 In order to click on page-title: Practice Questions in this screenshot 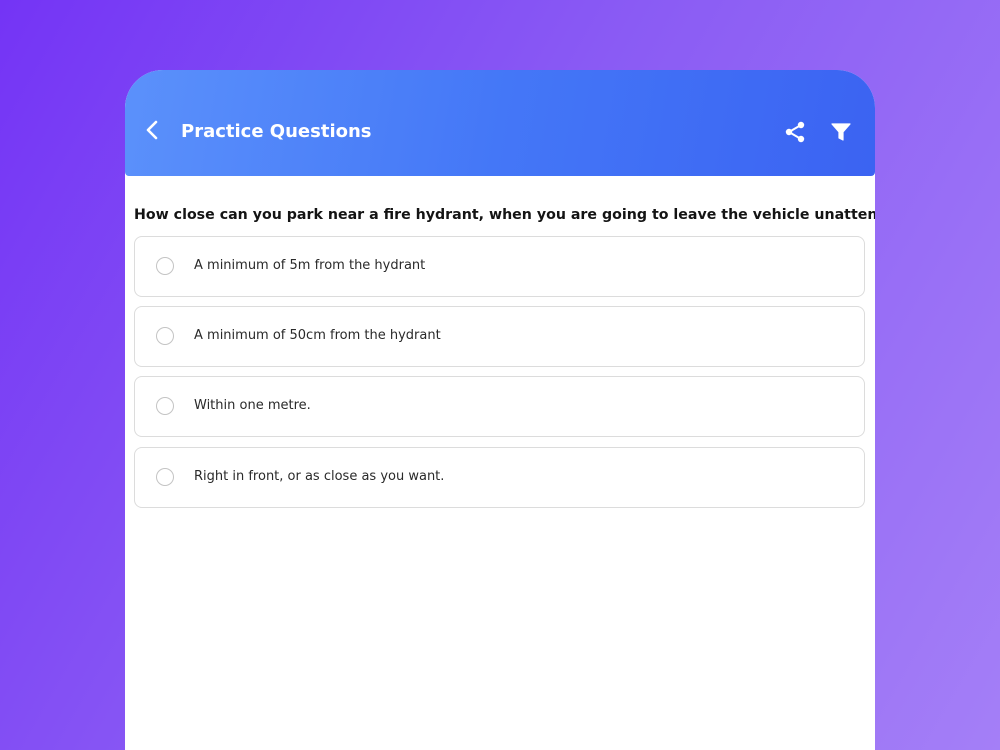, I will do `click(276, 131)`.